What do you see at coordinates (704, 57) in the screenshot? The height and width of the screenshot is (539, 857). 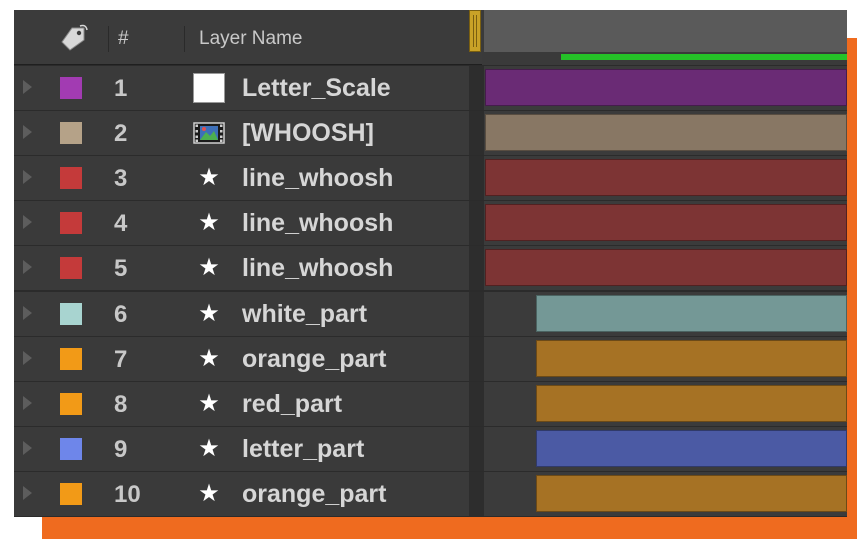 I see `work-area-bar` at bounding box center [704, 57].